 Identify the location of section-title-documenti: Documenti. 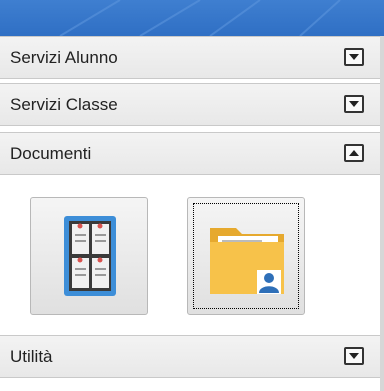
(51, 153).